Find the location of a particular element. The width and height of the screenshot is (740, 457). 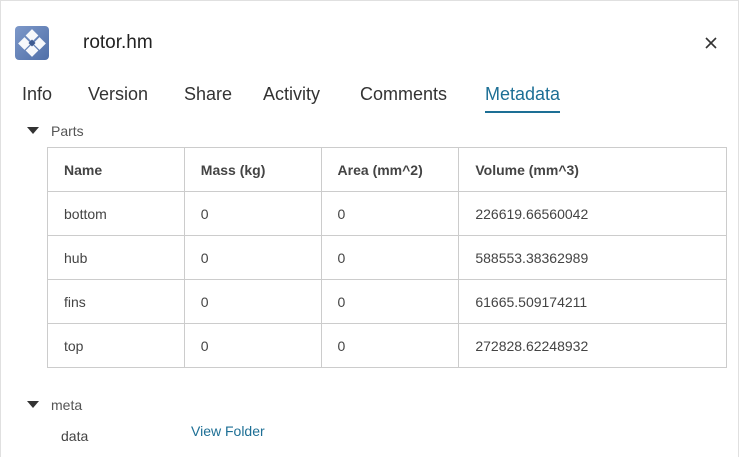

table-header-row: Name Mass (kg) Area (mm^2) Volume (mm^3) is located at coordinates (387, 169).